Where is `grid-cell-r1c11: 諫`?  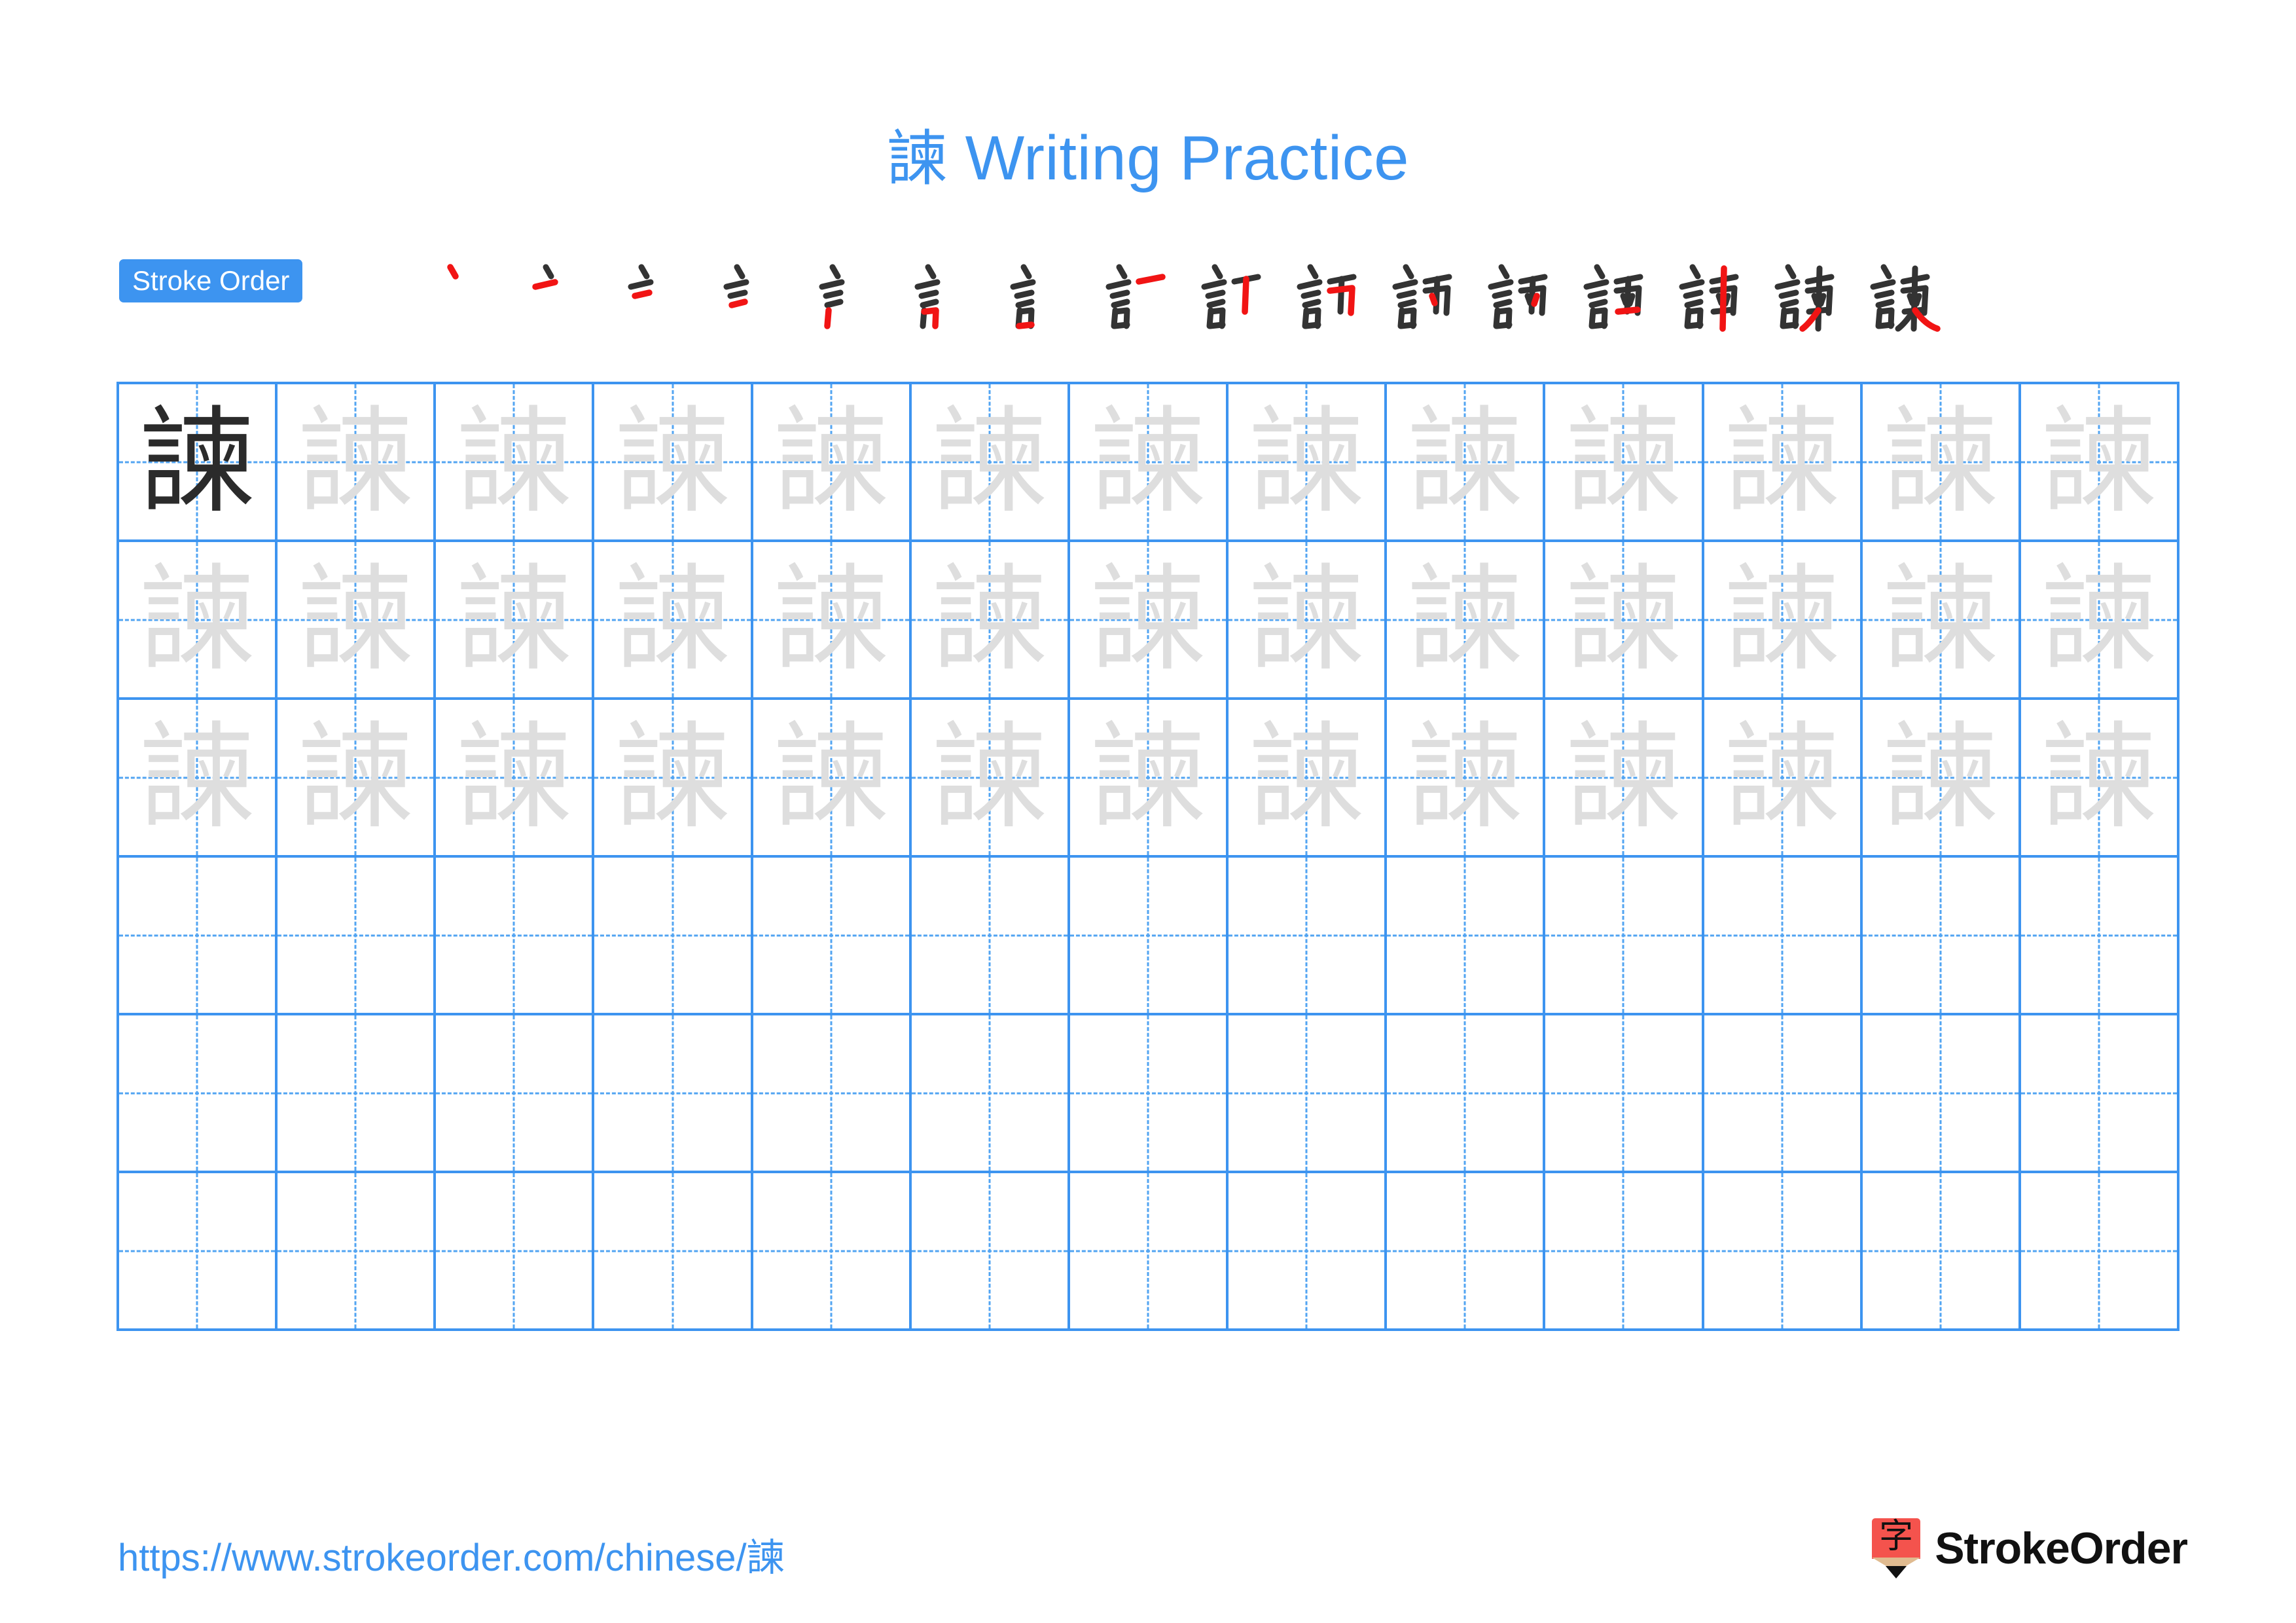 grid-cell-r1c11: 諫 is located at coordinates (1783, 463).